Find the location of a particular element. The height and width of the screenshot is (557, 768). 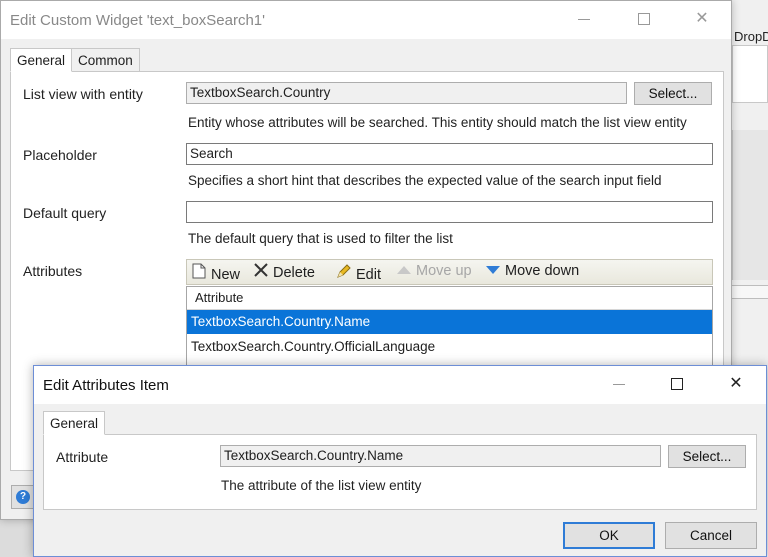

dialog-title: Edit Custom Widget 'text_boxSearch1' is located at coordinates (138, 20).